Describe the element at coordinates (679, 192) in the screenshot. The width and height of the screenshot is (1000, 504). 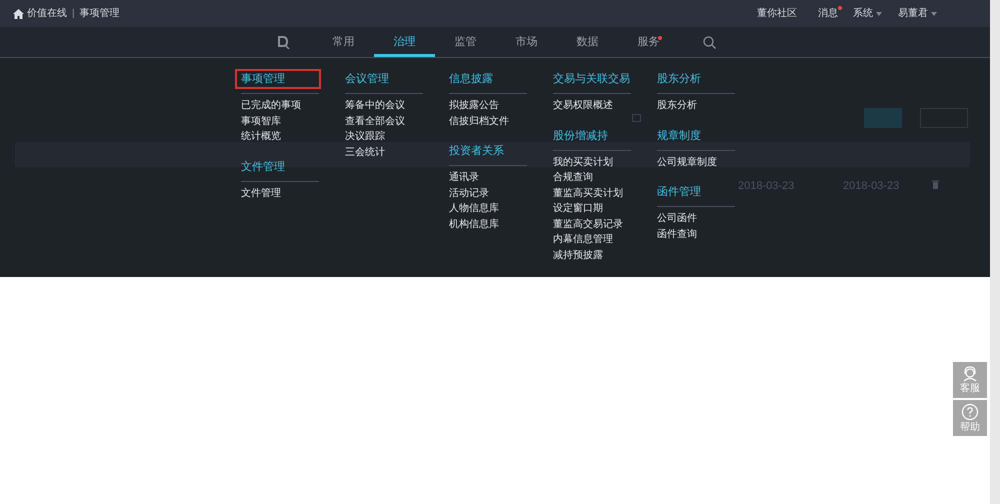
I see `menu-heading: 函件管理` at that location.